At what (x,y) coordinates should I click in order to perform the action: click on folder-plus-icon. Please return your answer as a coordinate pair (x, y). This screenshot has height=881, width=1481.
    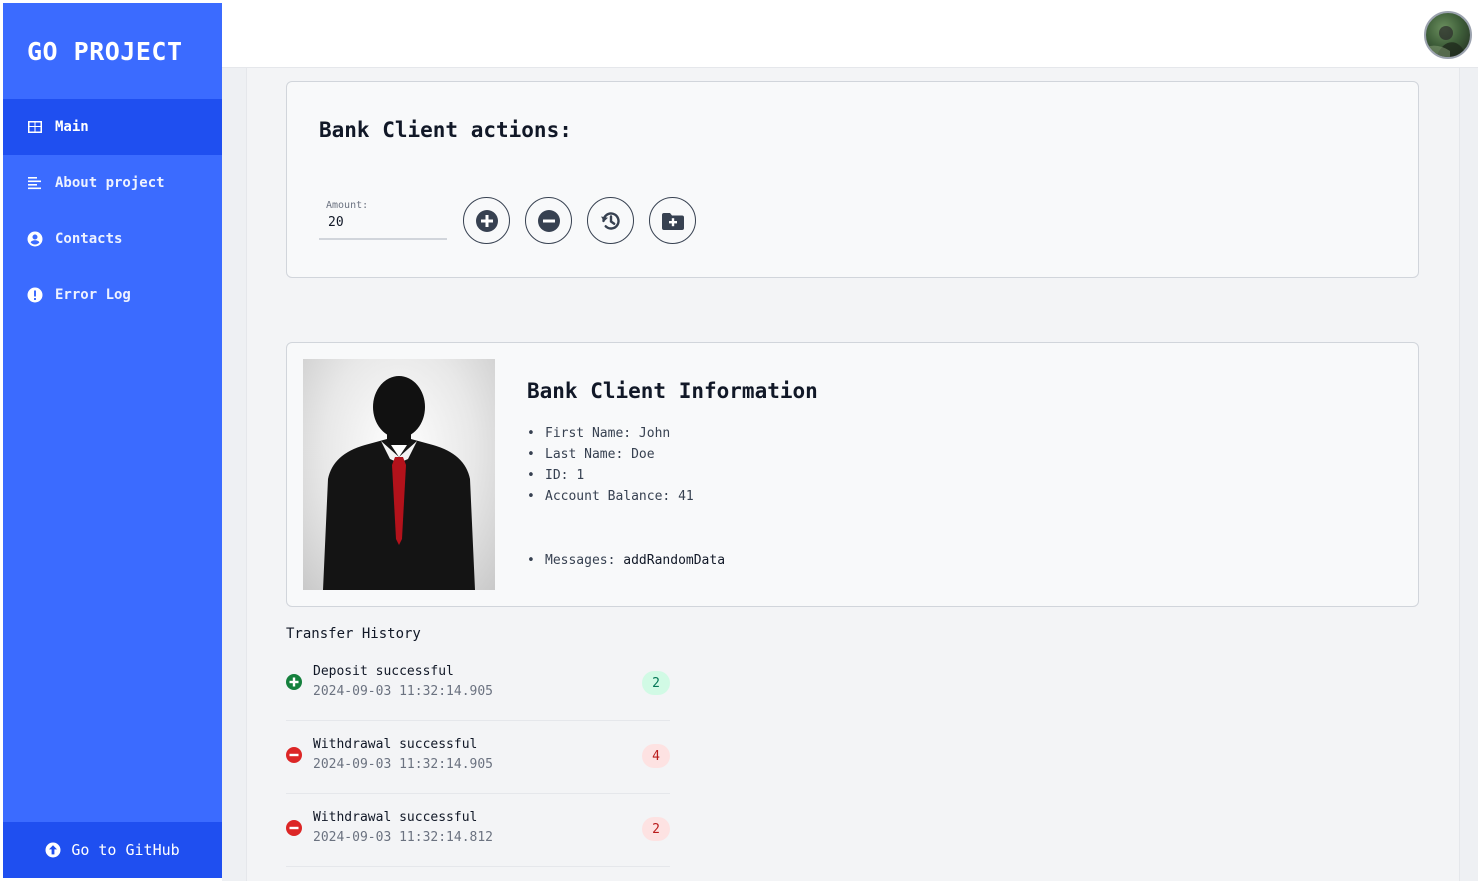
    Looking at the image, I should click on (672, 221).